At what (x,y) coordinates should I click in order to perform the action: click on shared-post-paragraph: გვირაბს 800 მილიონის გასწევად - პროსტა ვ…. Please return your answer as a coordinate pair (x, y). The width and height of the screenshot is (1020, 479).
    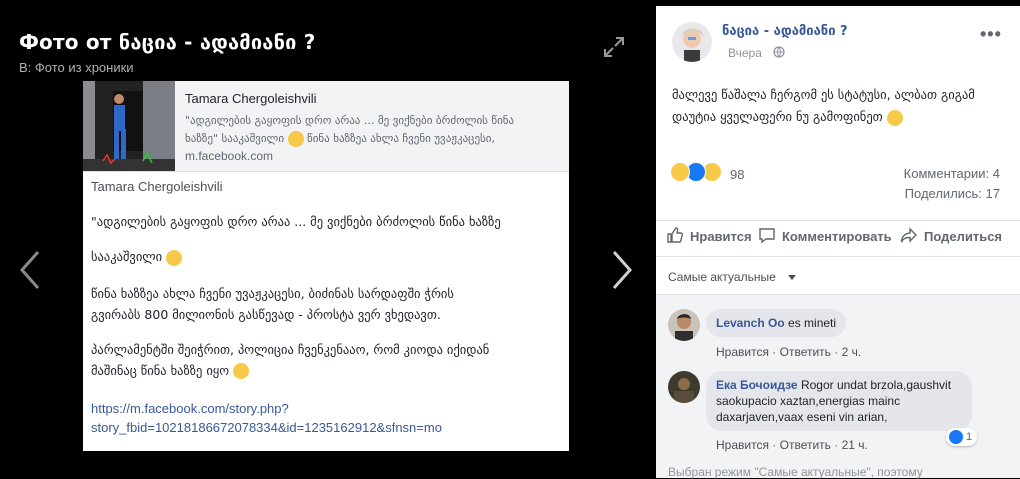
    Looking at the image, I should click on (266, 314).